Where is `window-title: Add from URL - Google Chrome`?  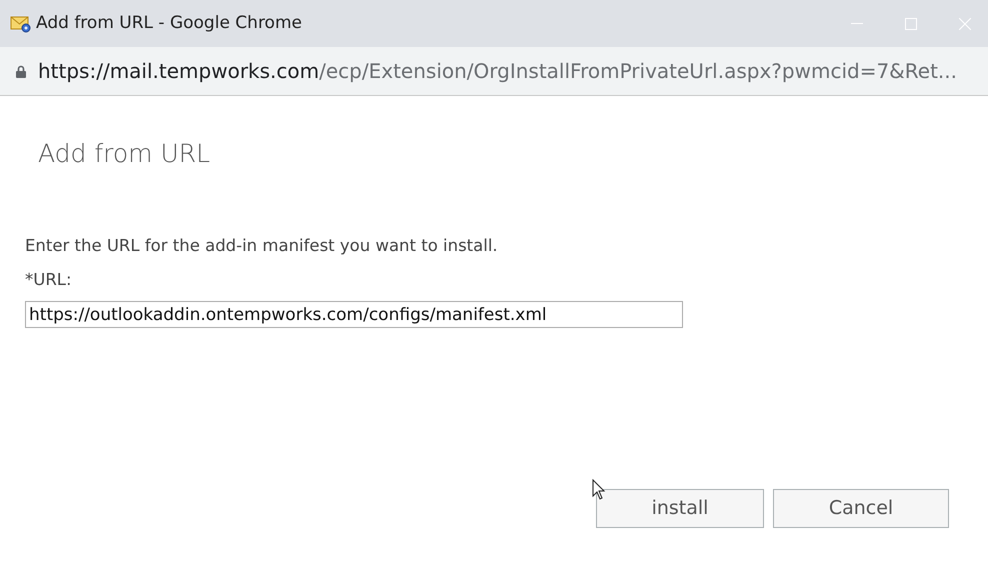
window-title: Add from URL - Google Chrome is located at coordinates (169, 23).